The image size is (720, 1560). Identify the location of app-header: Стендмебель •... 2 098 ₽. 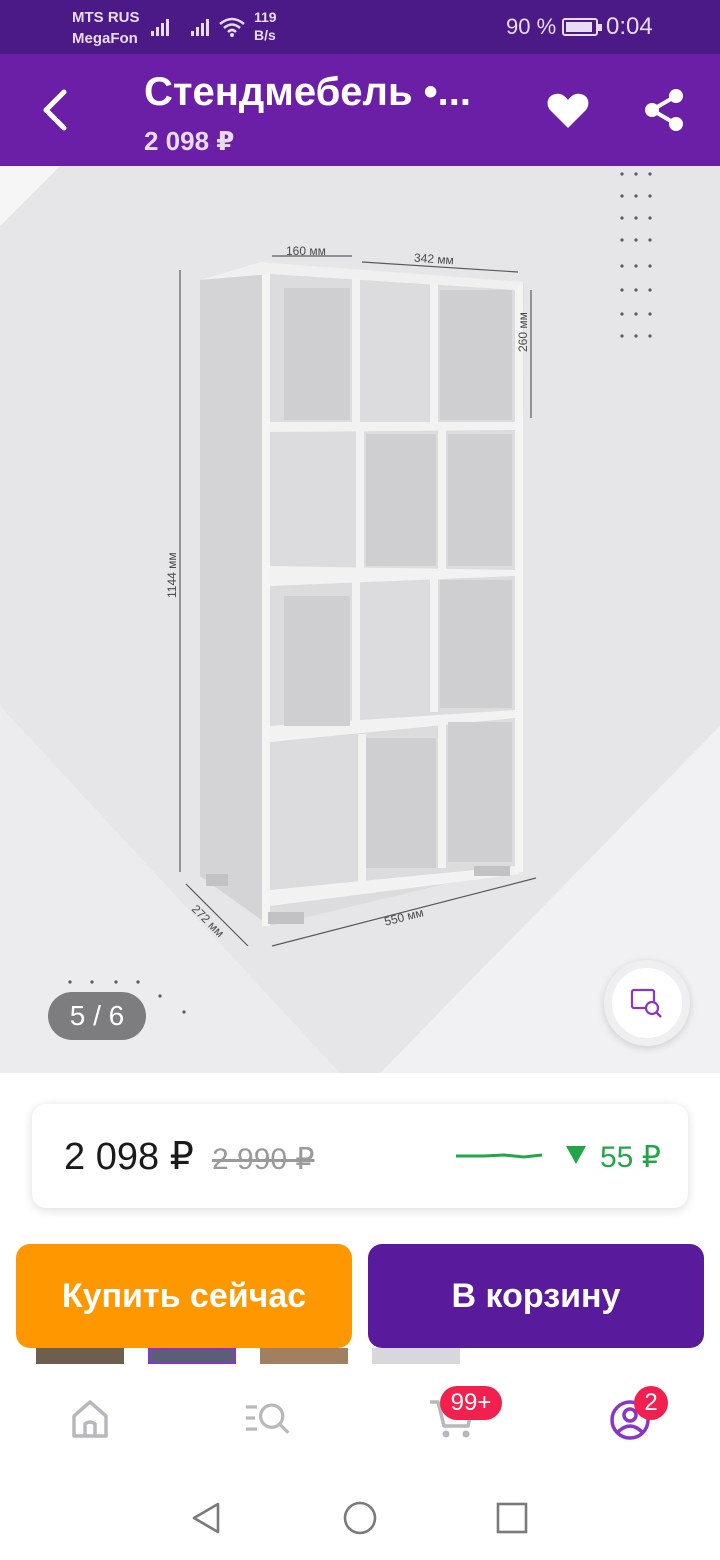
(360, 110).